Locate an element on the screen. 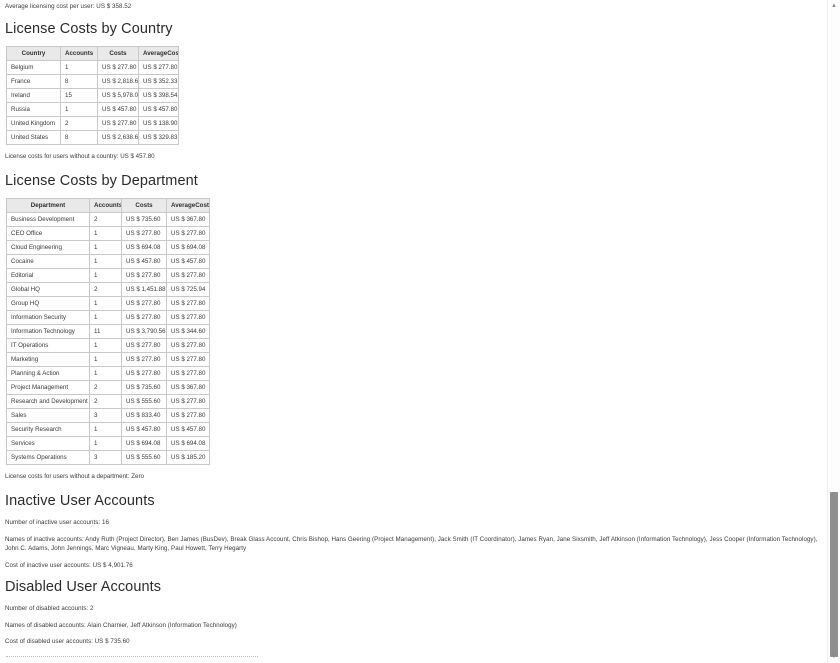  cell-average: US $ 344.60 is located at coordinates (188, 331).